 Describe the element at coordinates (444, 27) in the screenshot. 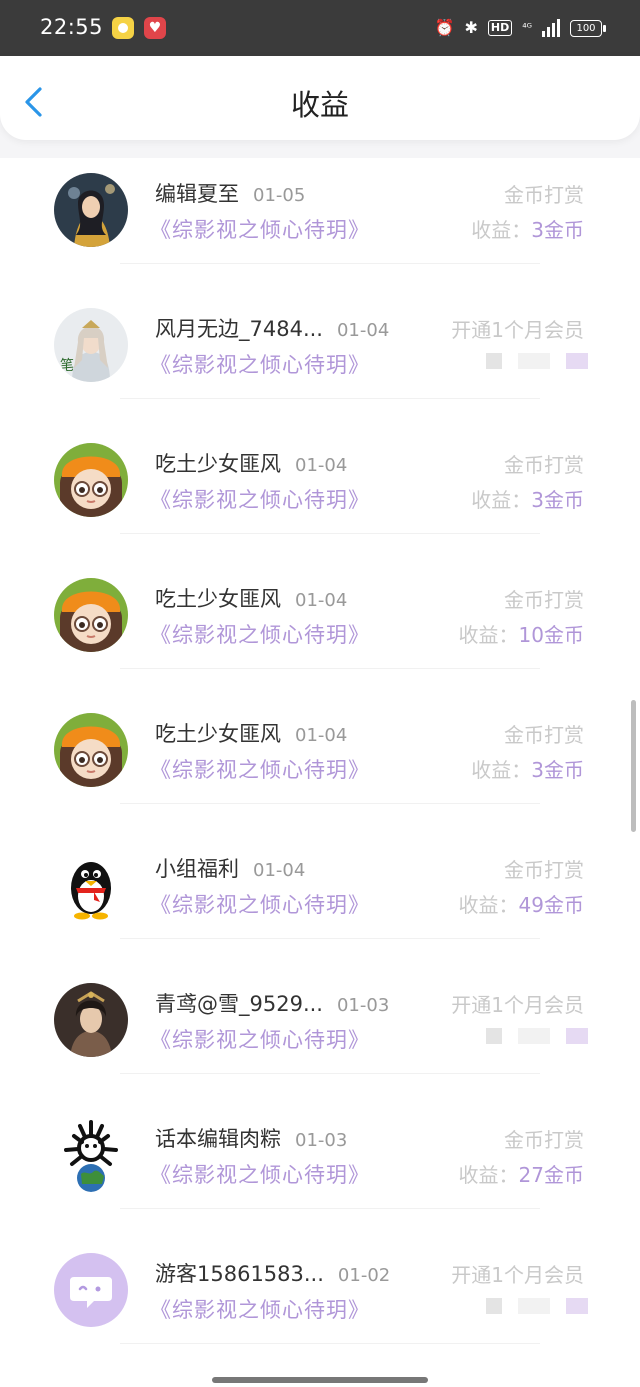

I see `alarm-icon: ⏰` at that location.